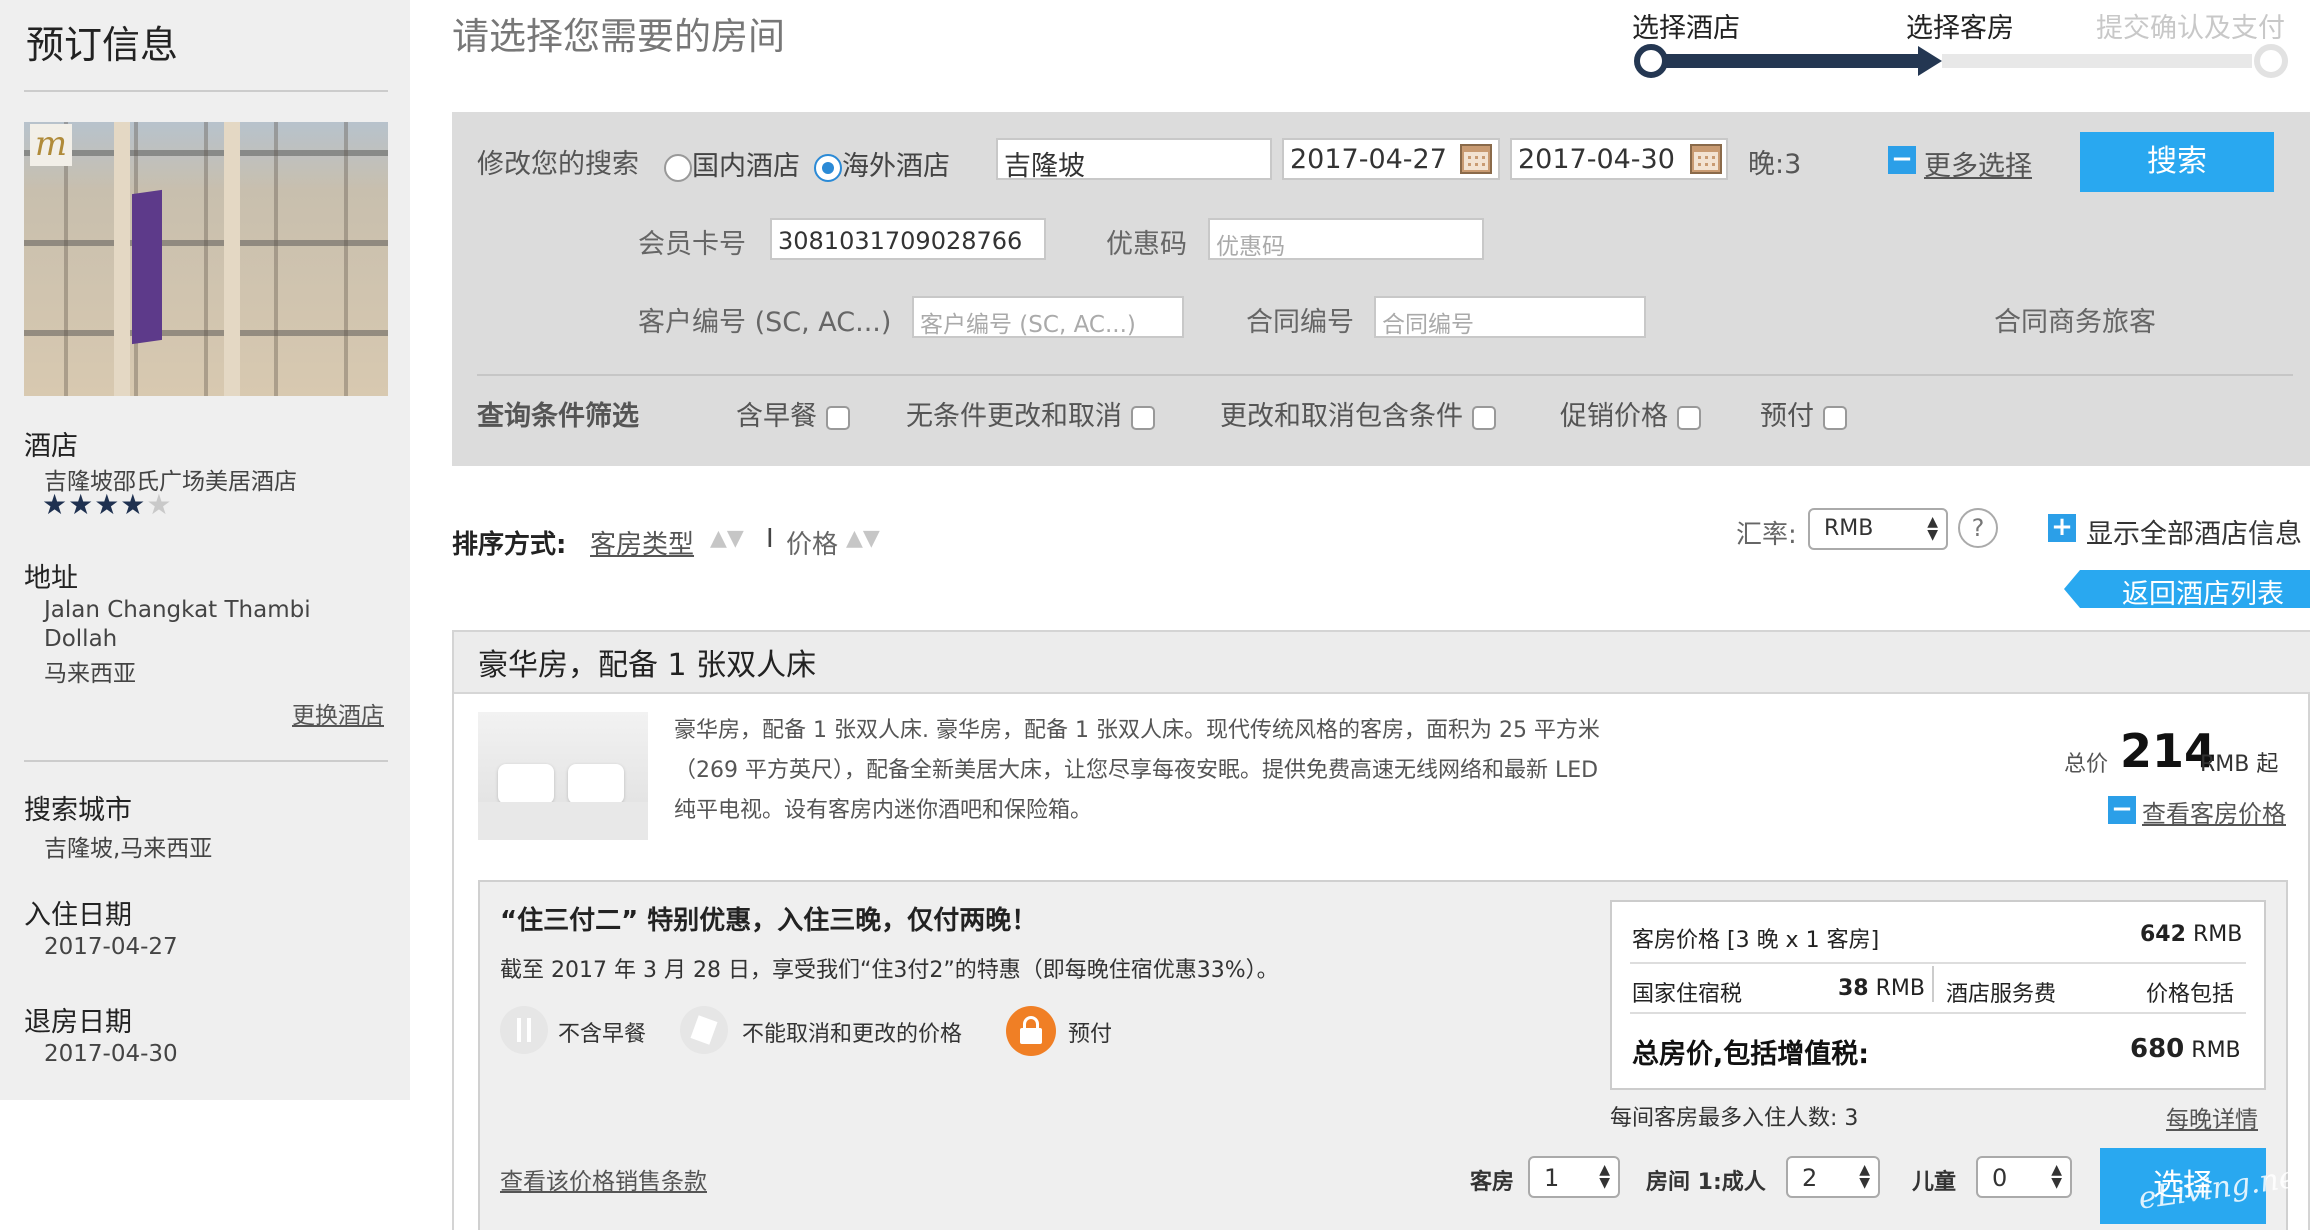 Image resolution: width=2310 pixels, height=1230 pixels. I want to click on grand-total-value: 680 RMB, so click(2185, 1049).